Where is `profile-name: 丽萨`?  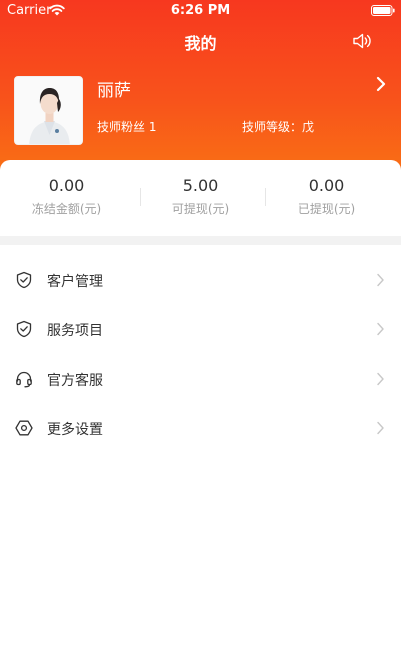 profile-name: 丽萨 is located at coordinates (114, 88).